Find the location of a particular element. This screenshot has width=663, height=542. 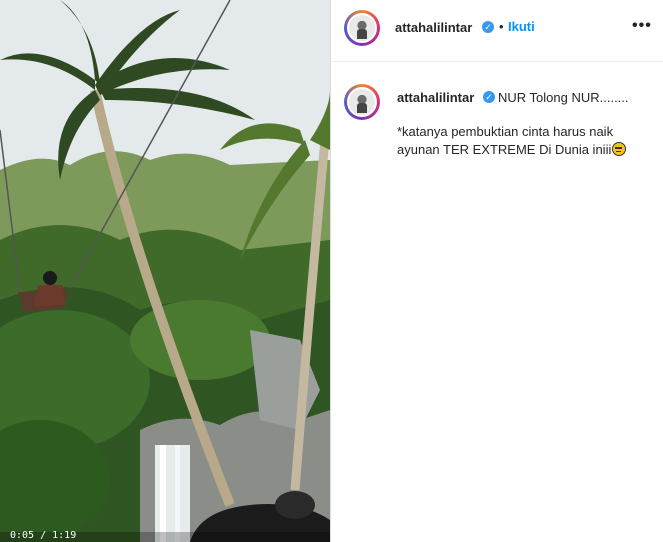

more-options-icon: ••• is located at coordinates (642, 26).